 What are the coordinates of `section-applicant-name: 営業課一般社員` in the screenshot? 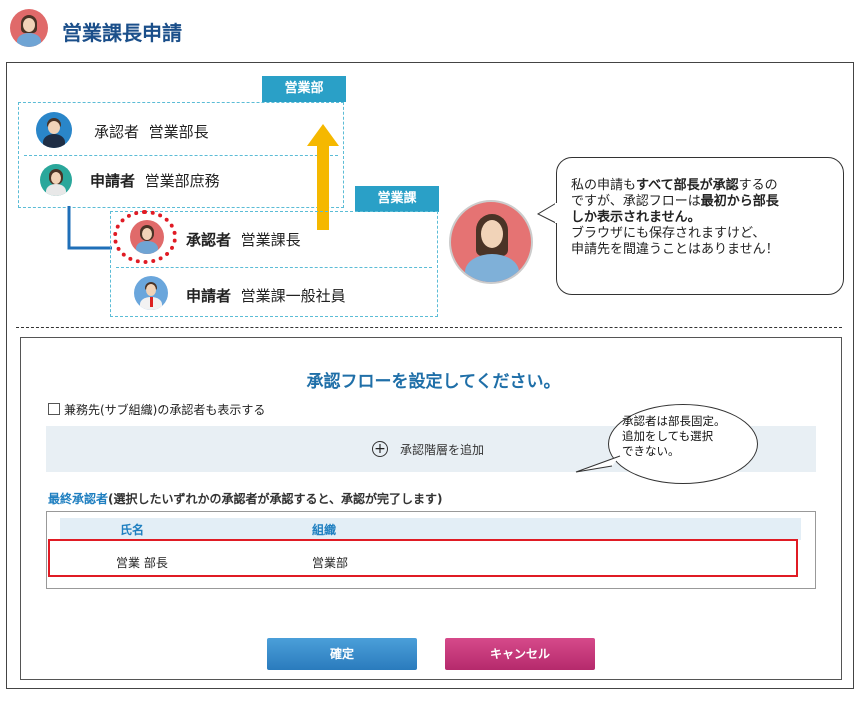 It's located at (293, 296).